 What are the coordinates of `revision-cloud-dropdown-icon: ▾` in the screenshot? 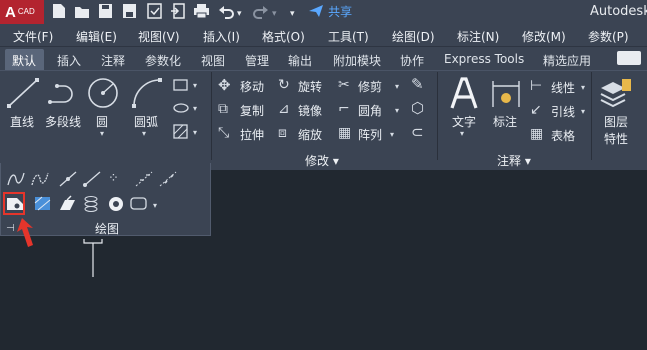 It's located at (155, 206).